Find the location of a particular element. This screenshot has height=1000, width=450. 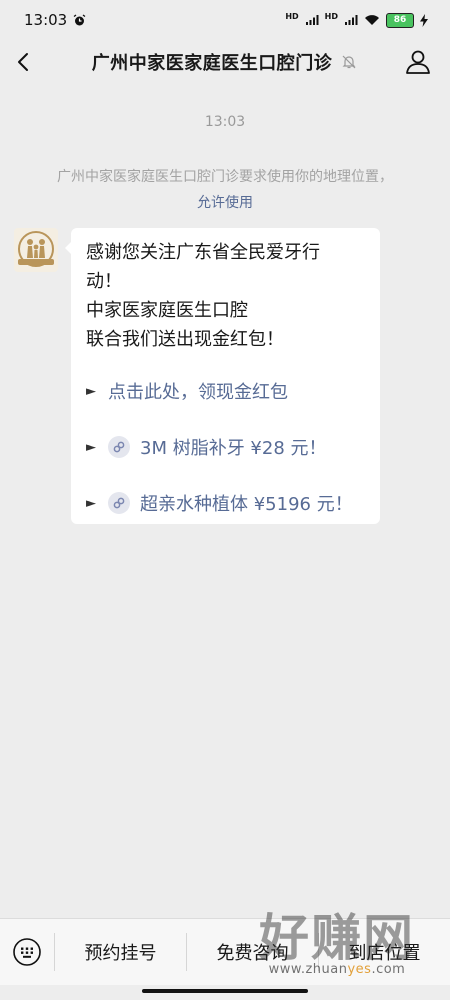

status-time: 13:03 is located at coordinates (46, 20).